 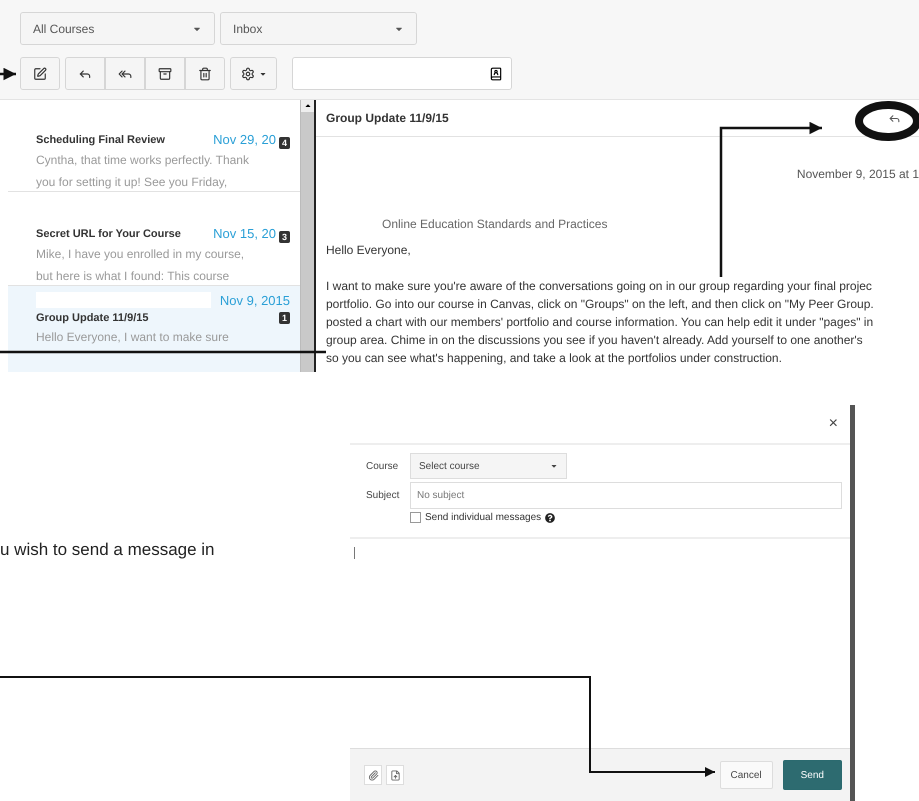 I want to click on conversation-date: Nov 15, 20, so click(x=244, y=233).